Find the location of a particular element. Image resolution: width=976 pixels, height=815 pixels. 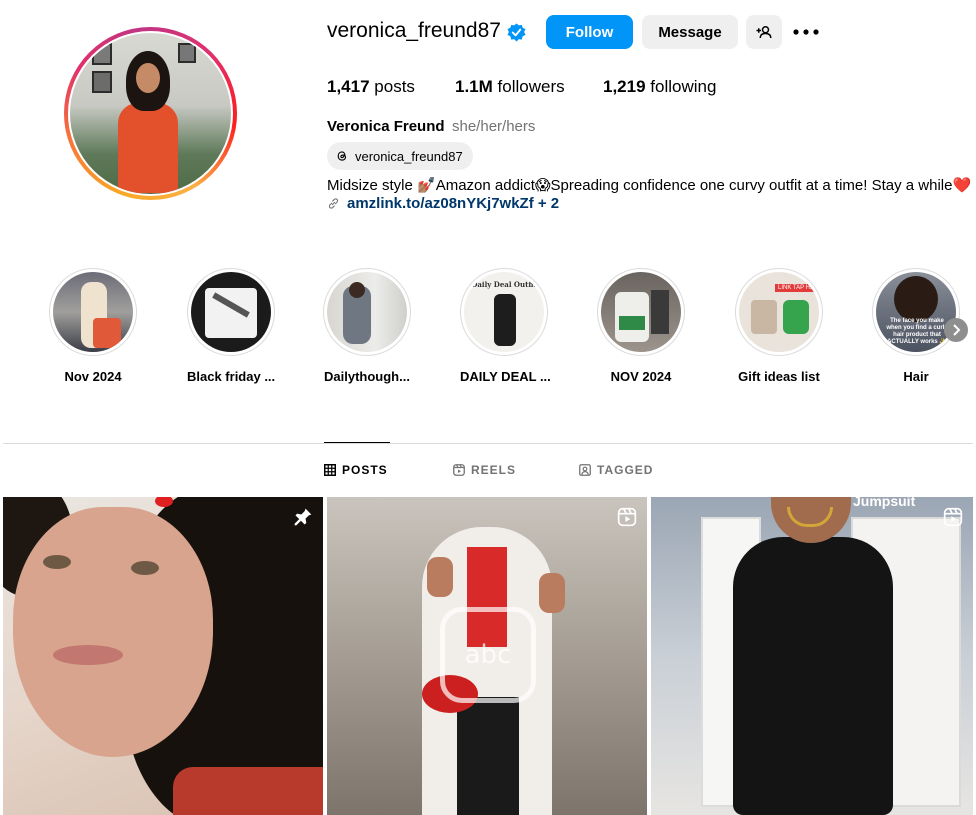

message-button: Message is located at coordinates (690, 32).